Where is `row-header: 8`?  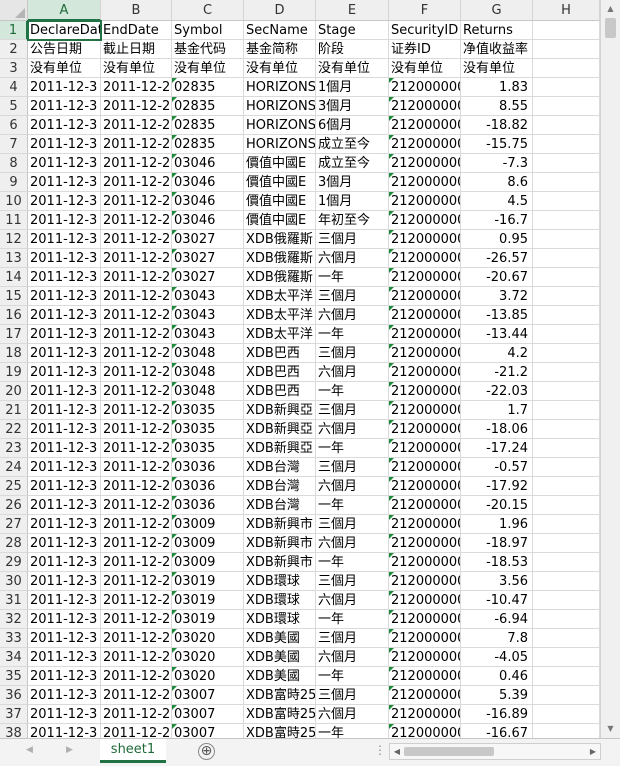 row-header: 8 is located at coordinates (14, 163).